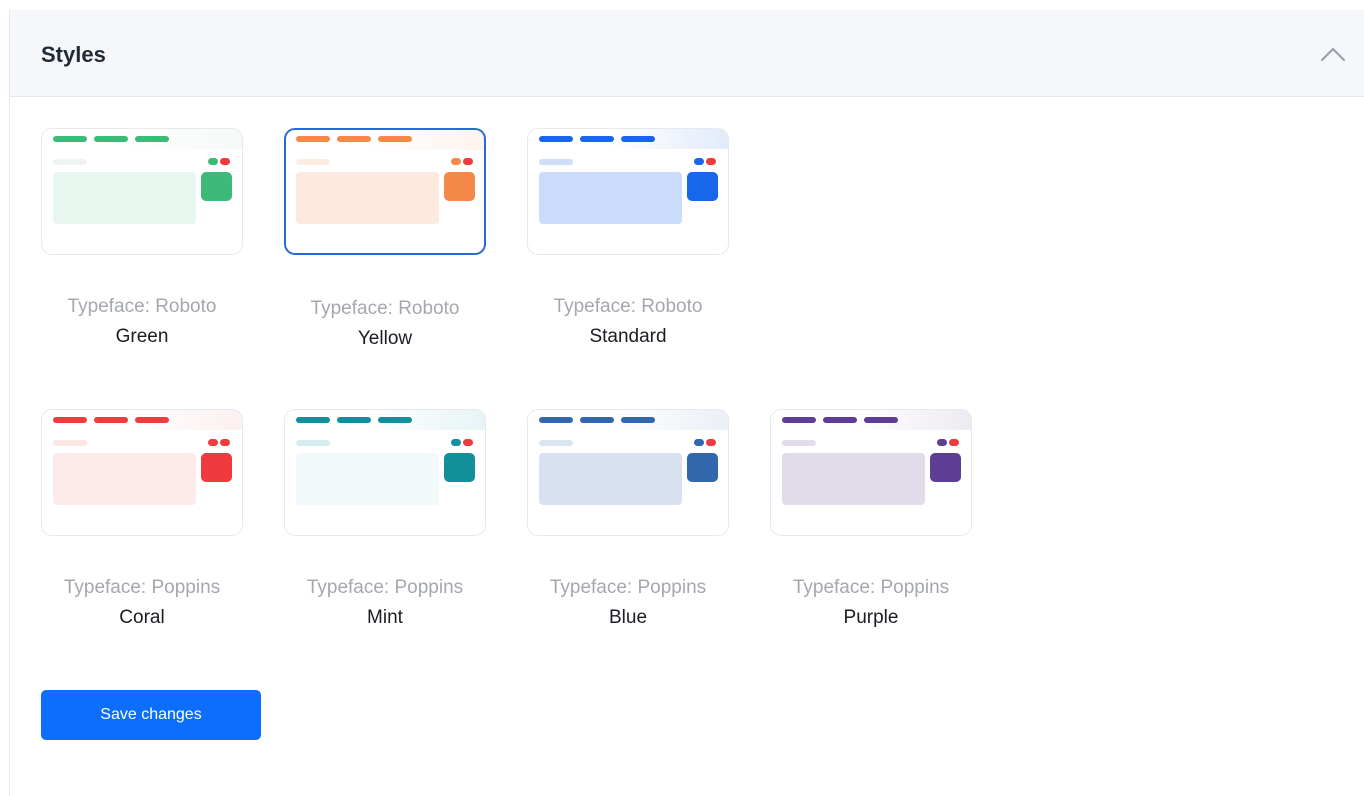 This screenshot has height=796, width=1364. Describe the element at coordinates (1333, 55) in the screenshot. I see `chevron-up-icon` at that location.